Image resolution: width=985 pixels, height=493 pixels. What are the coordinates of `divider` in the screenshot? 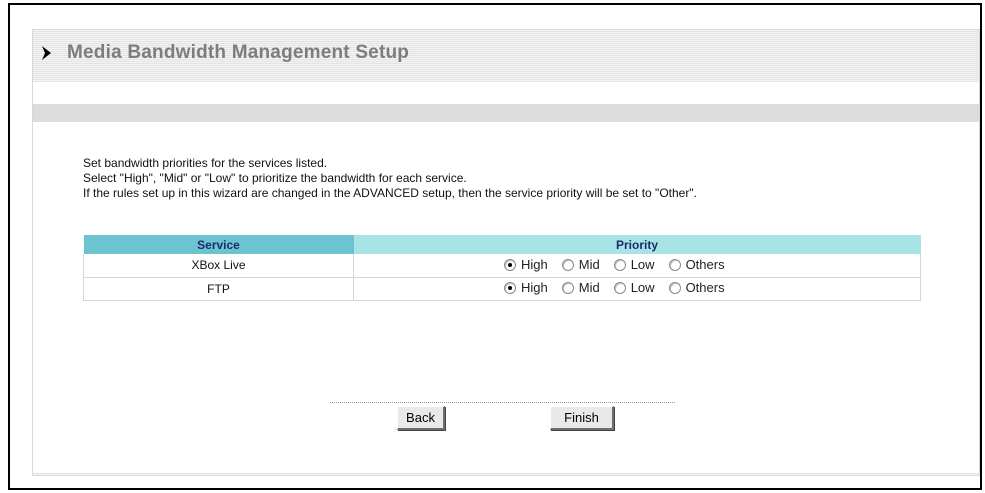 It's located at (502, 402).